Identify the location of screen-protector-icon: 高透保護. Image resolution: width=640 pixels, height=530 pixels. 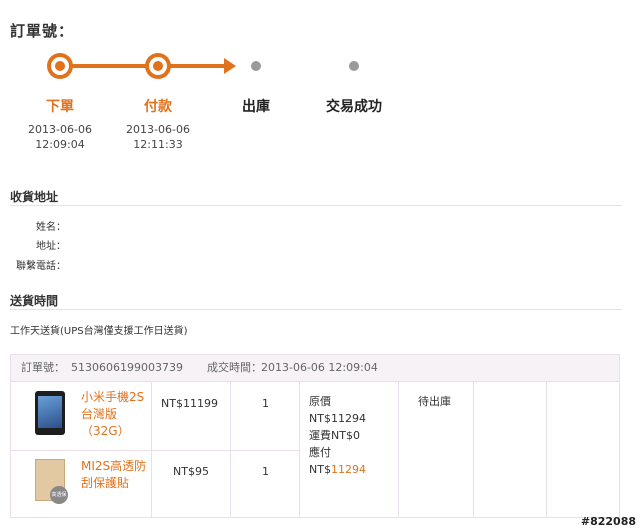
(51, 487).